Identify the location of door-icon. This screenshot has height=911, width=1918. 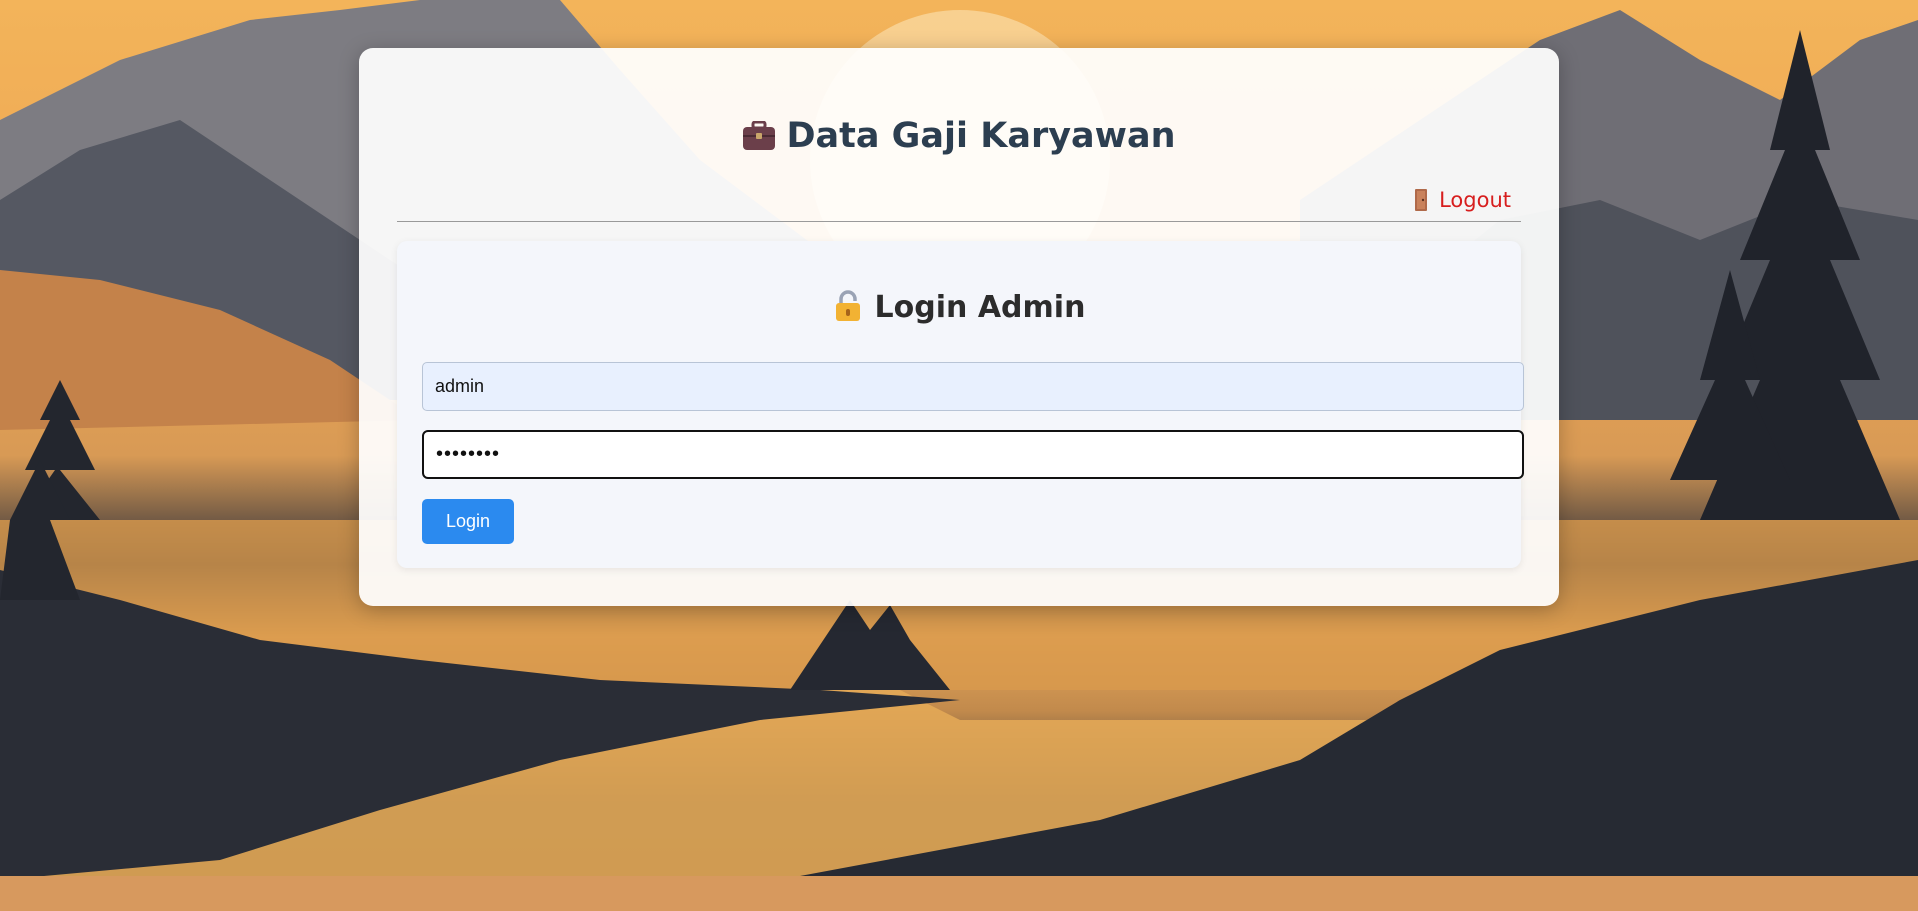
(1421, 200).